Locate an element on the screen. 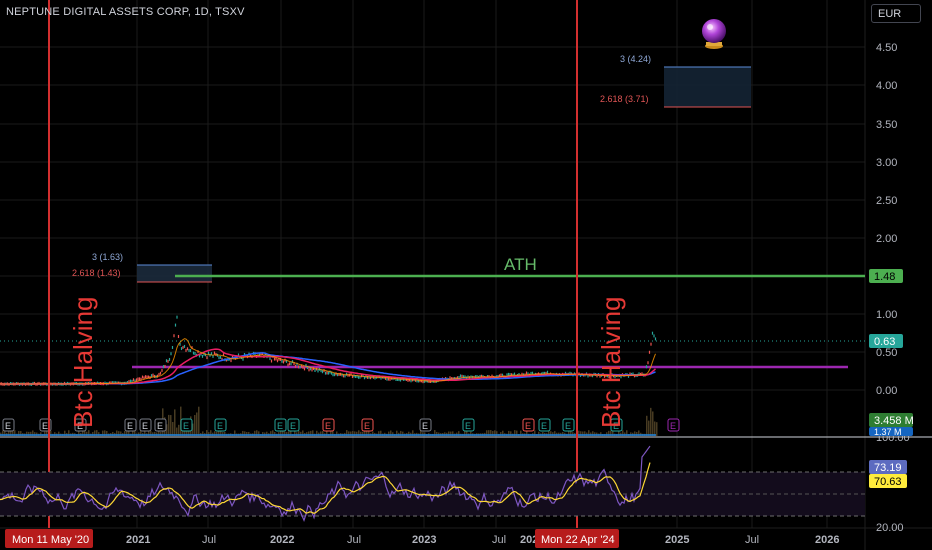  volume-badge-label: 3.458 M is located at coordinates (894, 421).